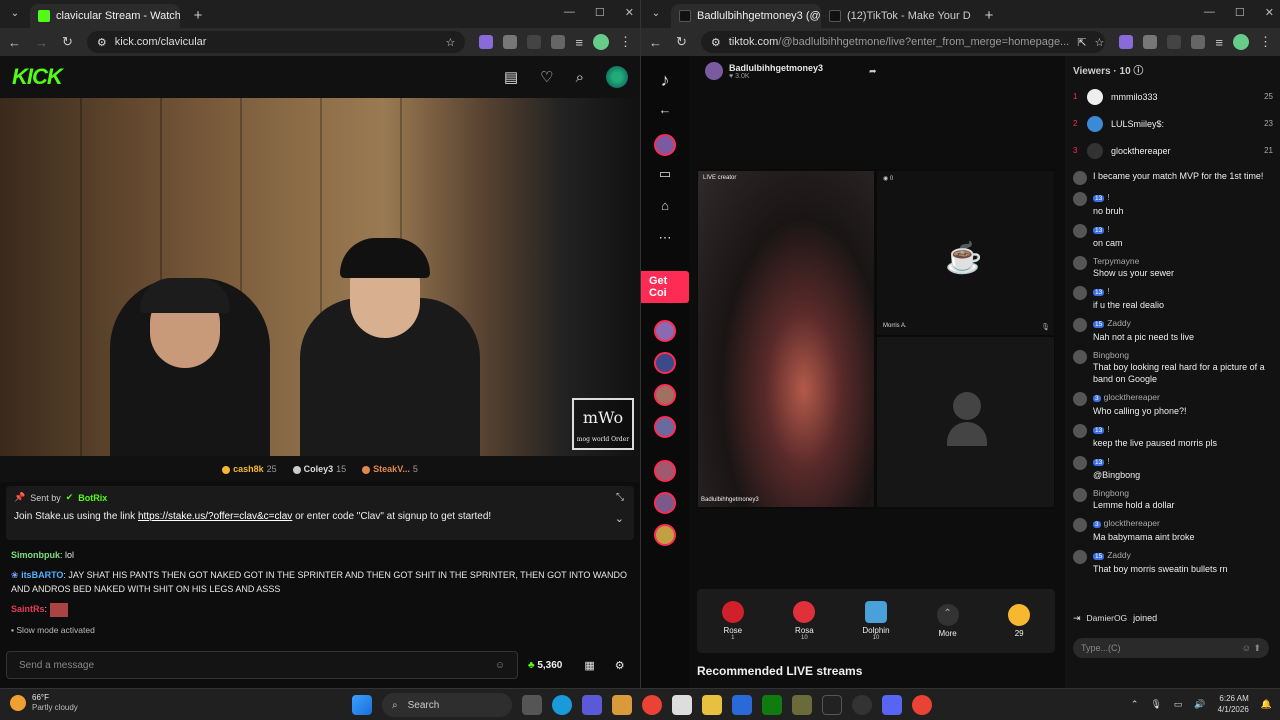 This screenshot has height=720, width=1280. What do you see at coordinates (37, 77) in the screenshot?
I see `kick-logo: KICK` at bounding box center [37, 77].